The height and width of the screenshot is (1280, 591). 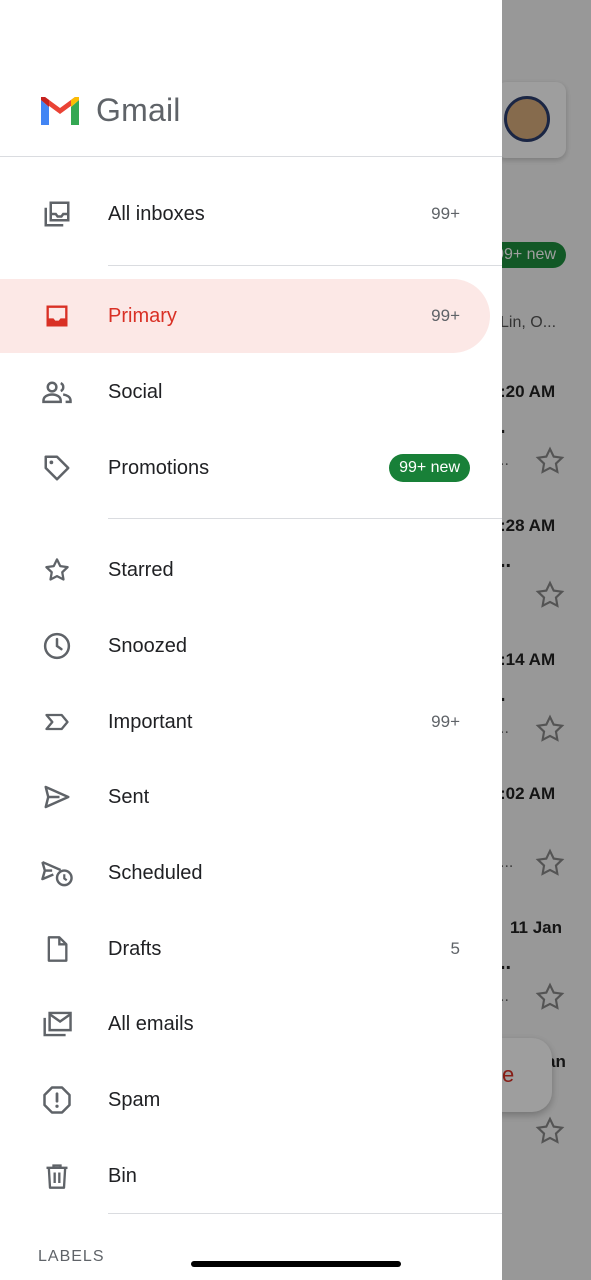 I want to click on drawer-item-label: Important, so click(x=150, y=721).